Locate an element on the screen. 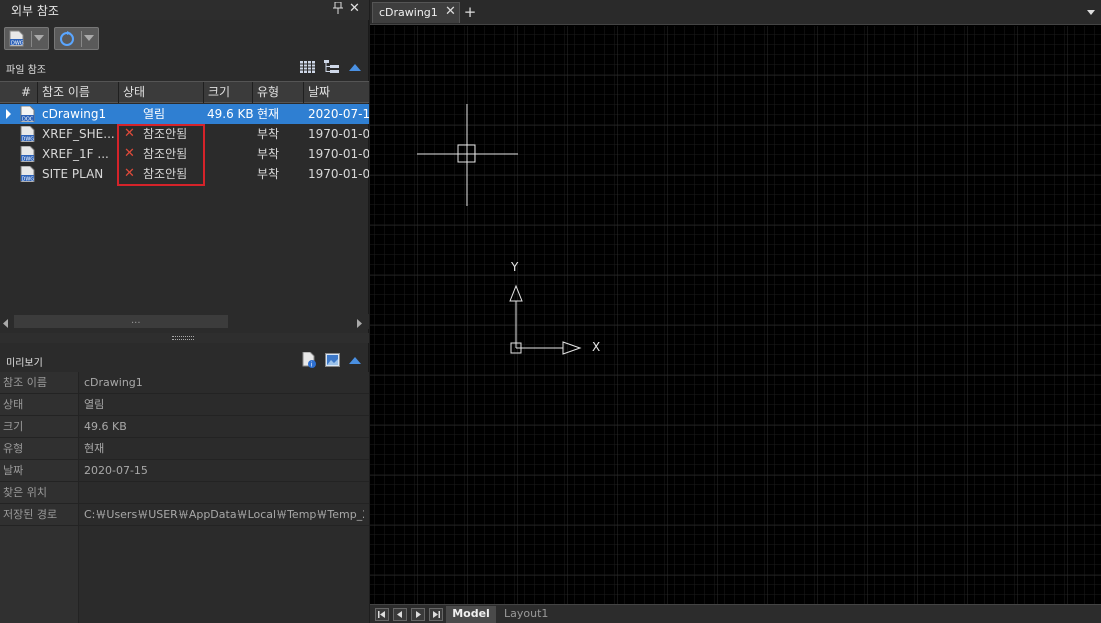 This screenshot has height=623, width=1101. col-header-type: 유형 is located at coordinates (278, 92).